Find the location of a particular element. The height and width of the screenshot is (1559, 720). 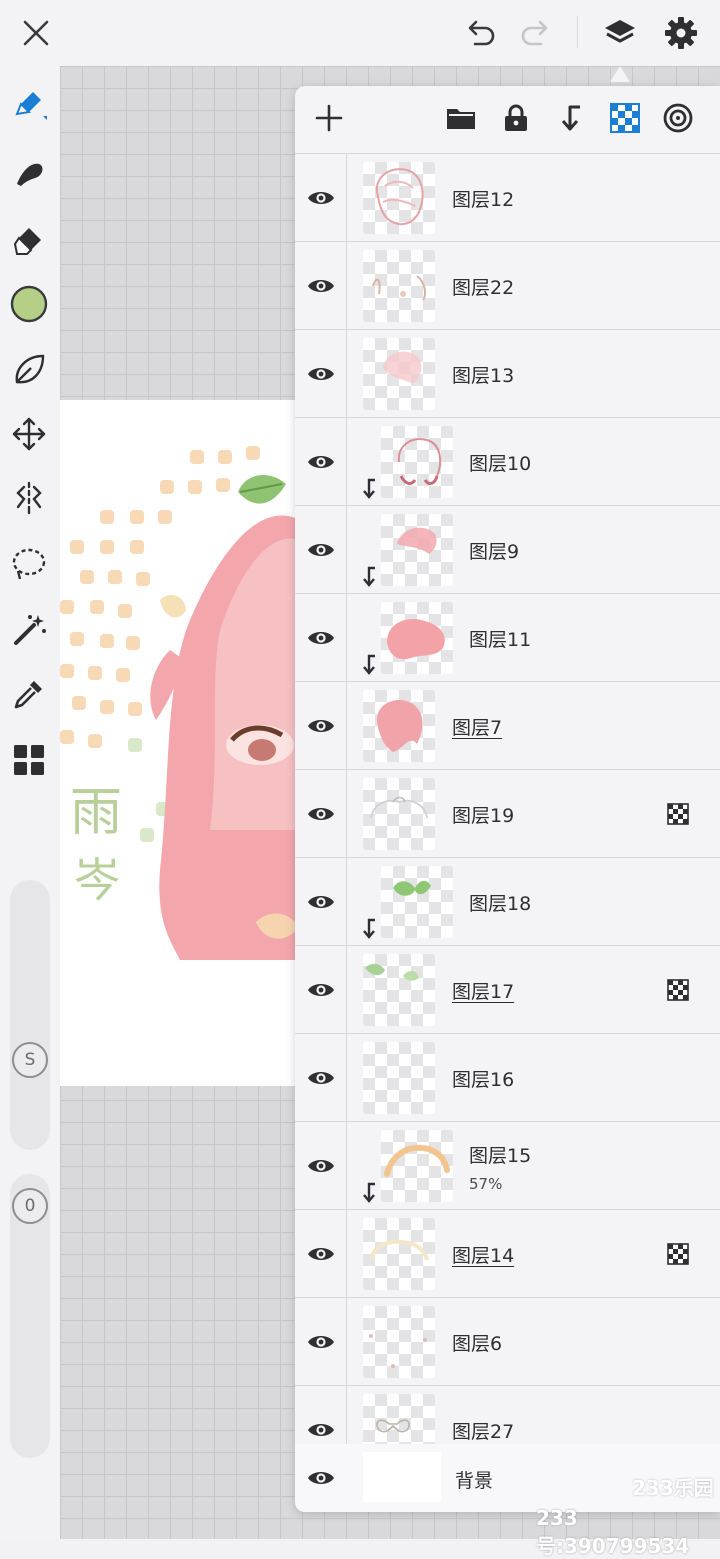

folder-icon is located at coordinates (461, 118).